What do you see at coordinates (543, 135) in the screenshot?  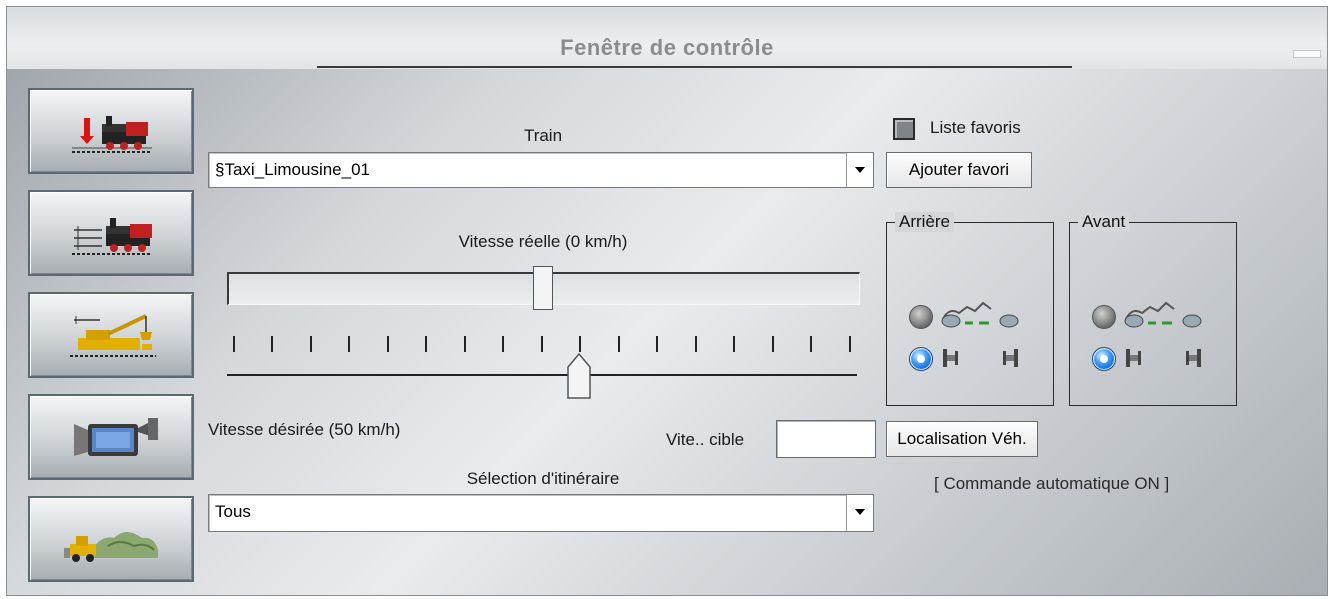 I see `train-label: Train` at bounding box center [543, 135].